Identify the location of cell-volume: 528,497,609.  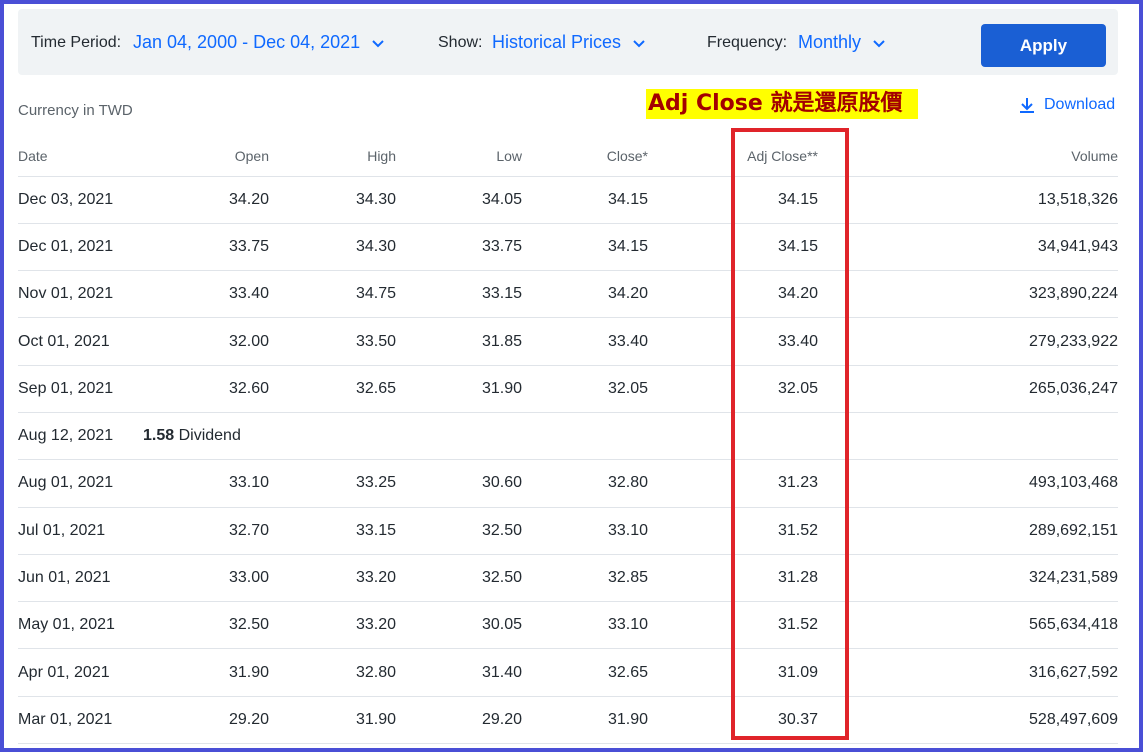
(968, 720).